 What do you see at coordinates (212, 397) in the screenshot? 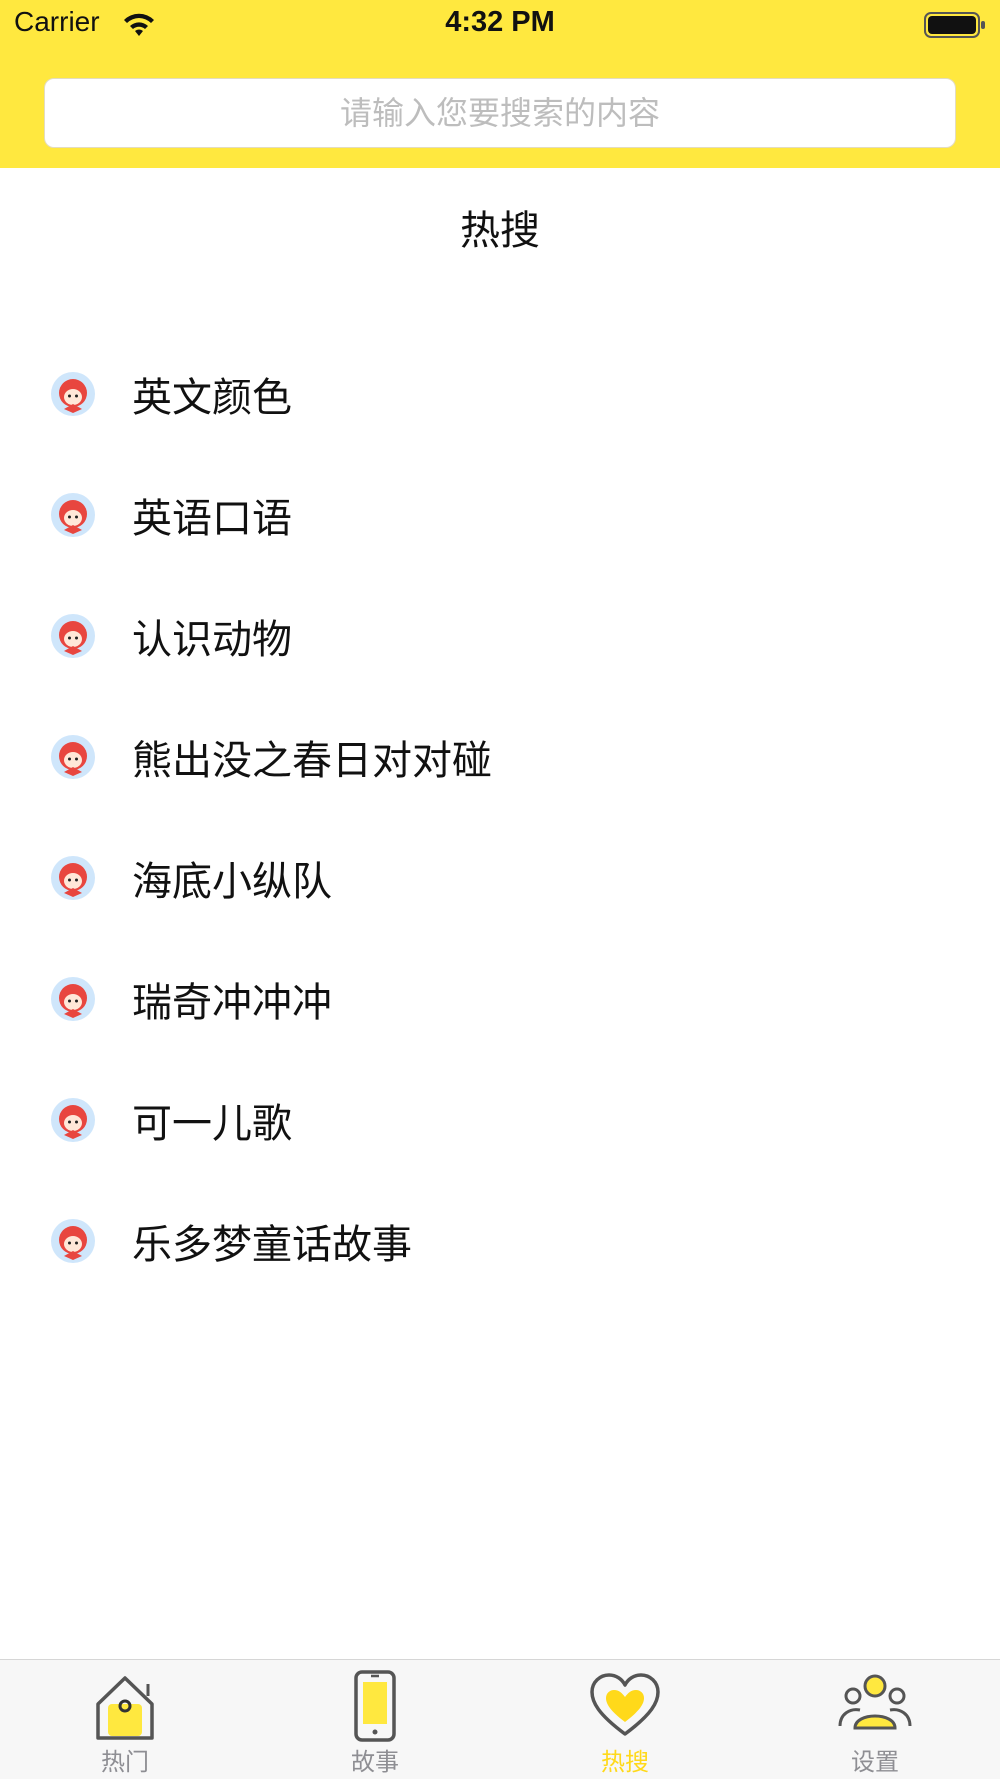
I see `list-item-label: 英文颜色` at bounding box center [212, 397].